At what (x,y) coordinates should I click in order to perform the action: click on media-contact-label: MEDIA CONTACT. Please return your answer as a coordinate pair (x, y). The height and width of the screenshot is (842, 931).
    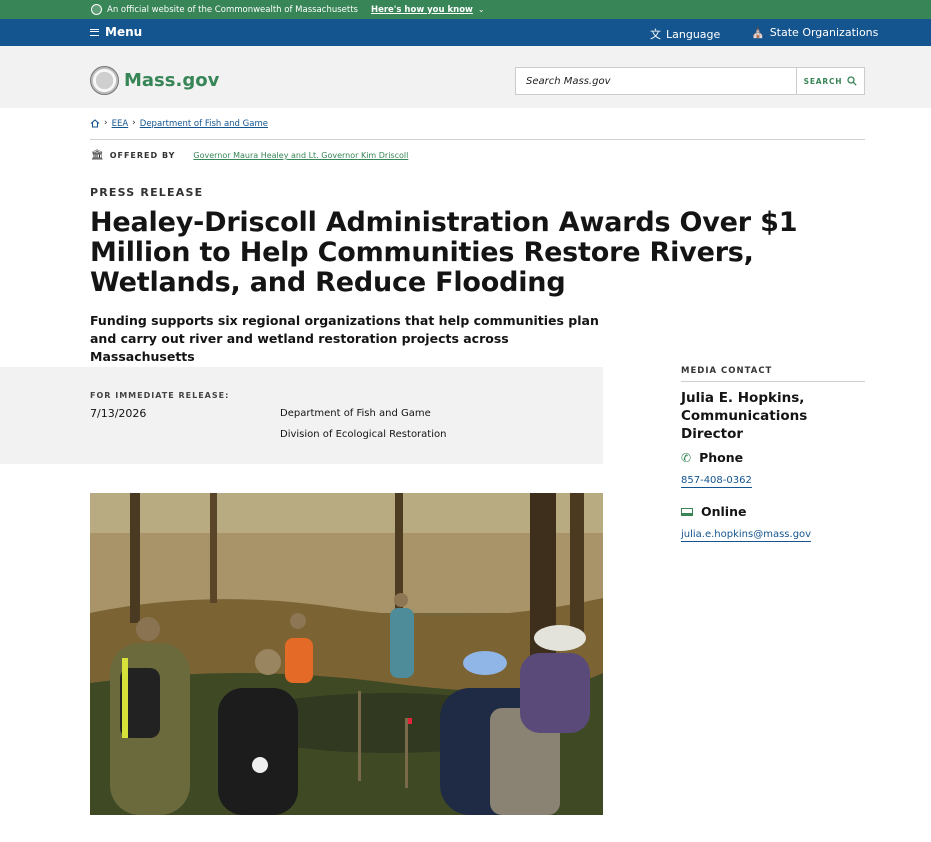
    Looking at the image, I should click on (773, 374).